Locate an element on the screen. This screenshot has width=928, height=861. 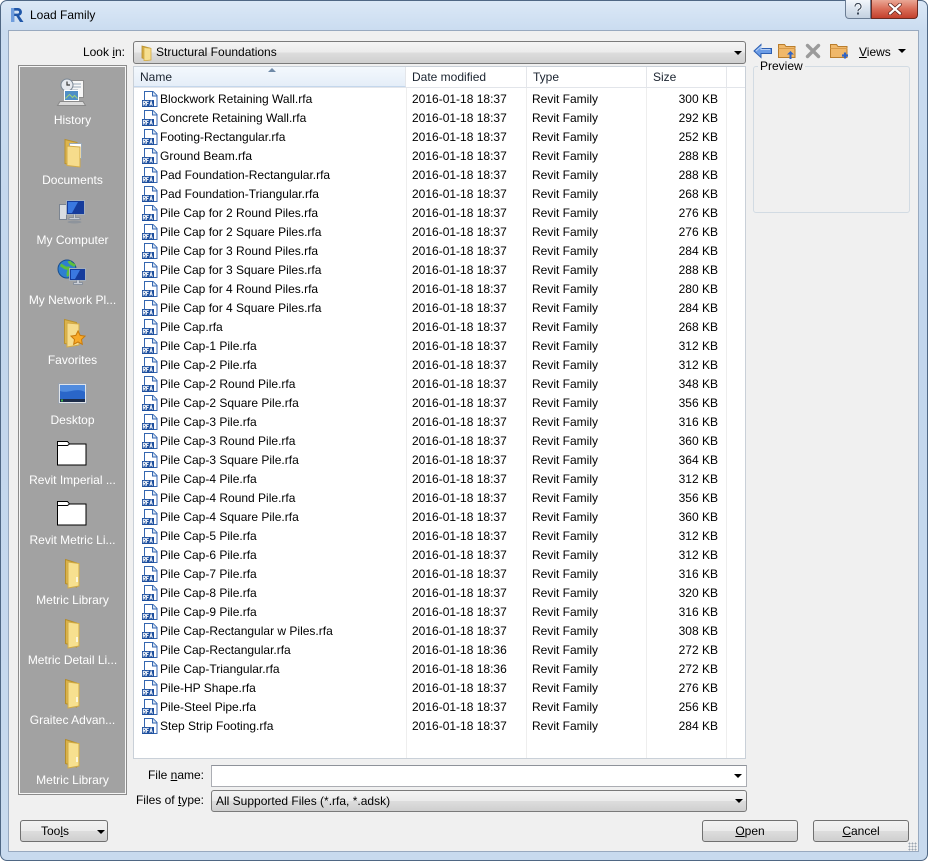
help-button is located at coordinates (858, 9).